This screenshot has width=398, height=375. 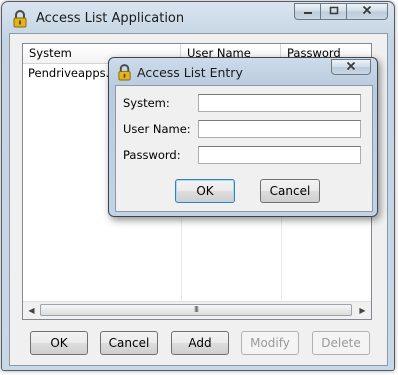 What do you see at coordinates (129, 343) in the screenshot?
I see `cancel-button: Cancel` at bounding box center [129, 343].